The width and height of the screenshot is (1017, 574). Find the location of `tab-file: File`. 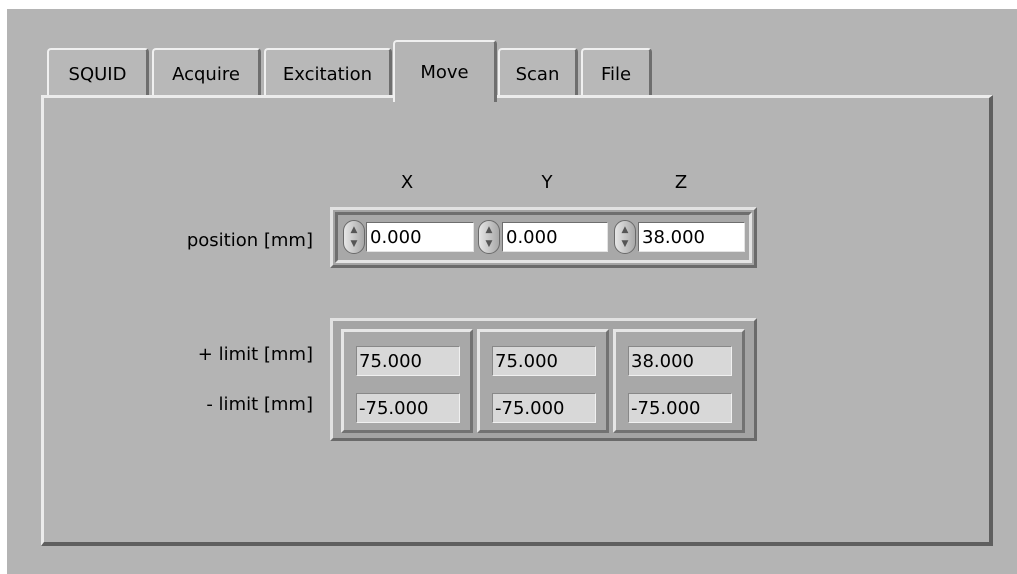

tab-file: File is located at coordinates (616, 72).